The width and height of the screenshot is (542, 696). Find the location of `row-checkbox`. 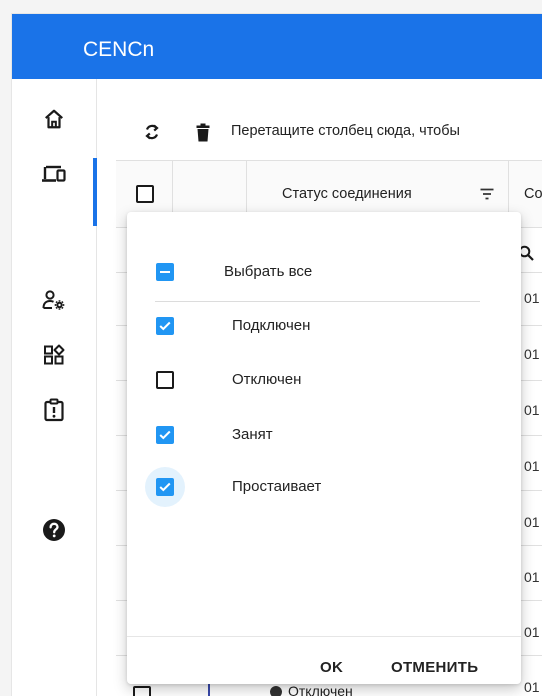

row-checkbox is located at coordinates (142, 691).